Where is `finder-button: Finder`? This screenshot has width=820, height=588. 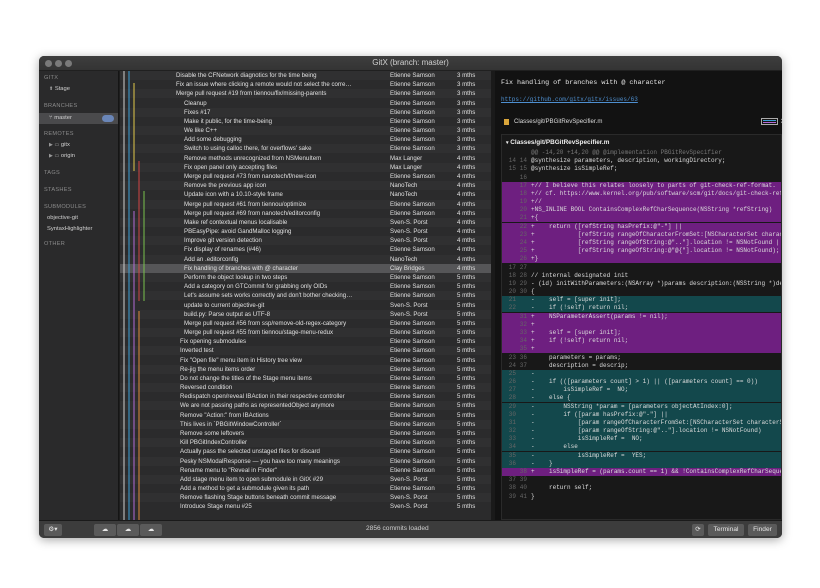
finder-button: Finder is located at coordinates (762, 530).